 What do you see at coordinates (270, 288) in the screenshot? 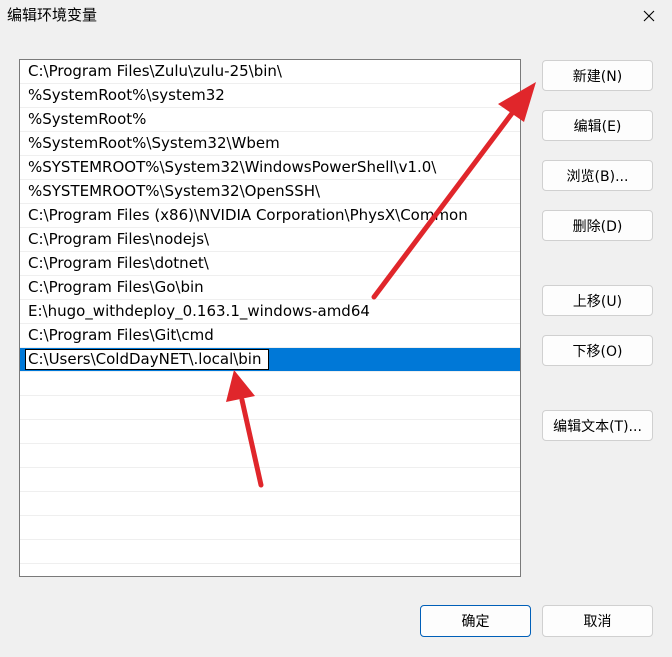
I see `list-item: C:\Program Files\Go\bin` at bounding box center [270, 288].